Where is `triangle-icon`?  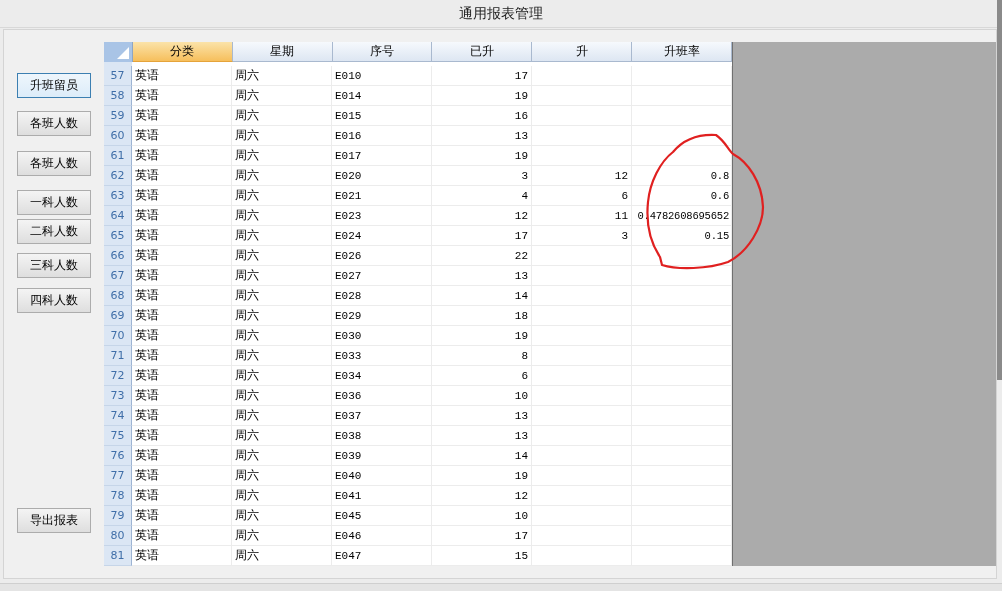 triangle-icon is located at coordinates (122, 53).